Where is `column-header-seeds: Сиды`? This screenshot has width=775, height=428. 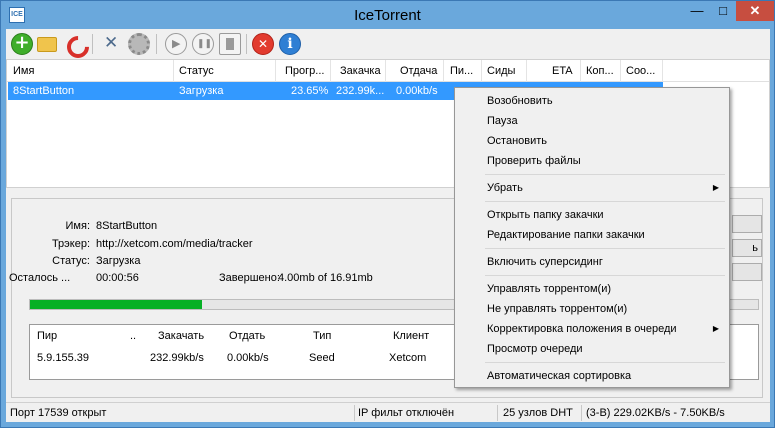 column-header-seeds: Сиды is located at coordinates (501, 71).